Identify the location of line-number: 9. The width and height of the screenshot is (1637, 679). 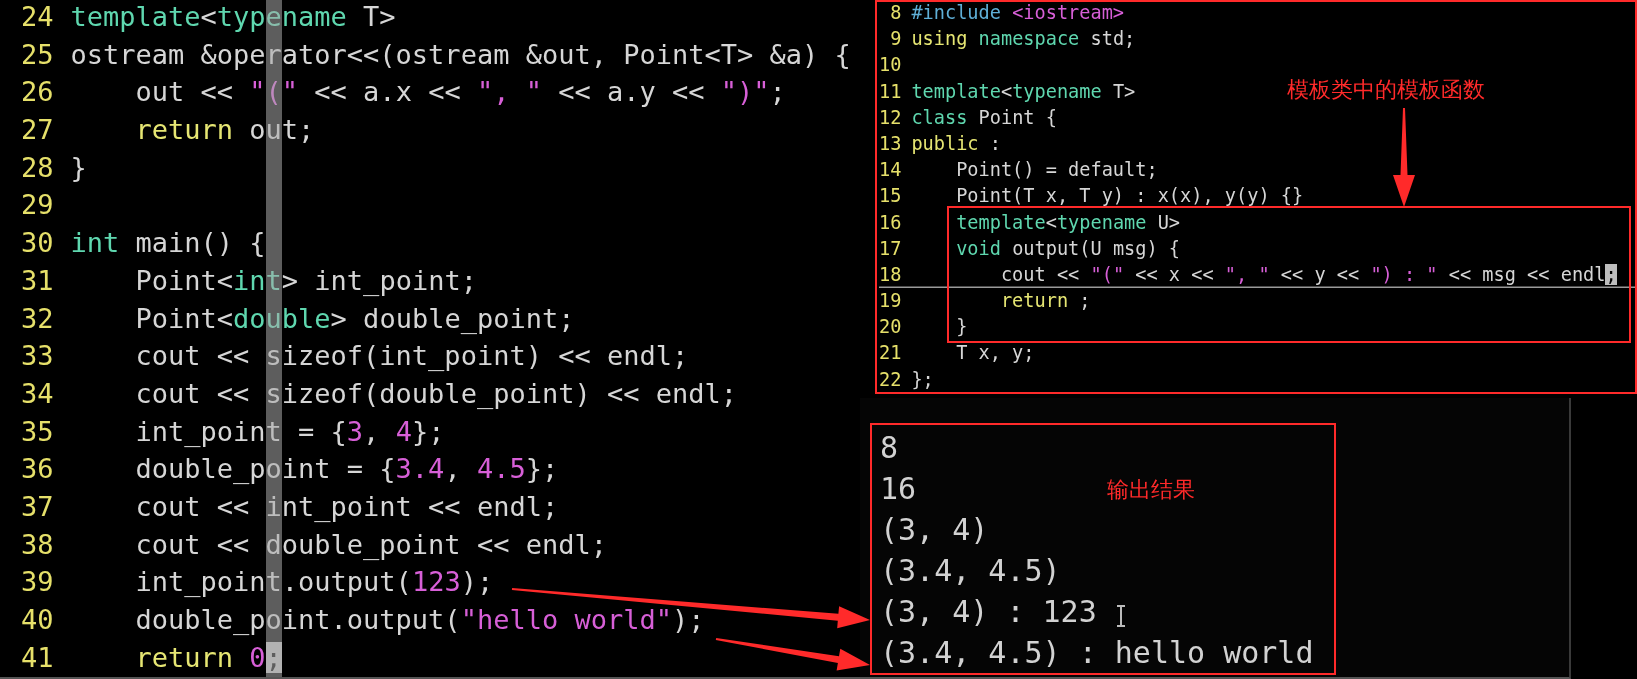
(895, 39).